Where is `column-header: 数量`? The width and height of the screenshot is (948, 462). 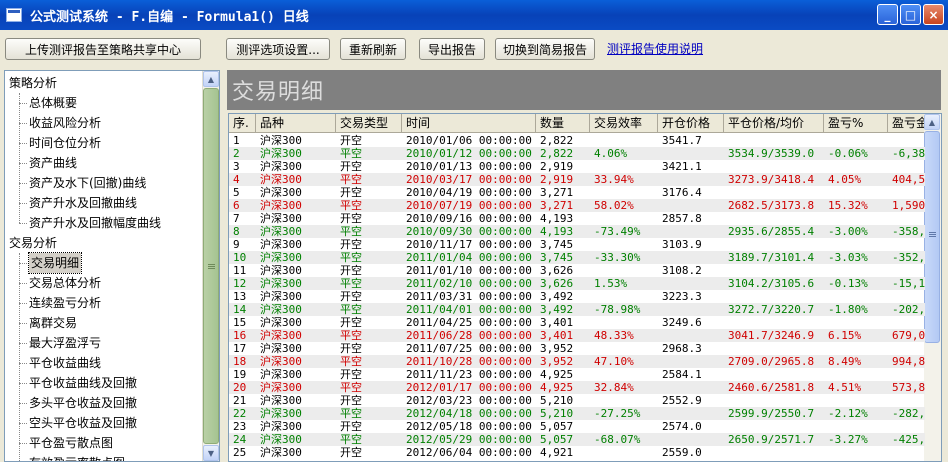 column-header: 数量 is located at coordinates (563, 123).